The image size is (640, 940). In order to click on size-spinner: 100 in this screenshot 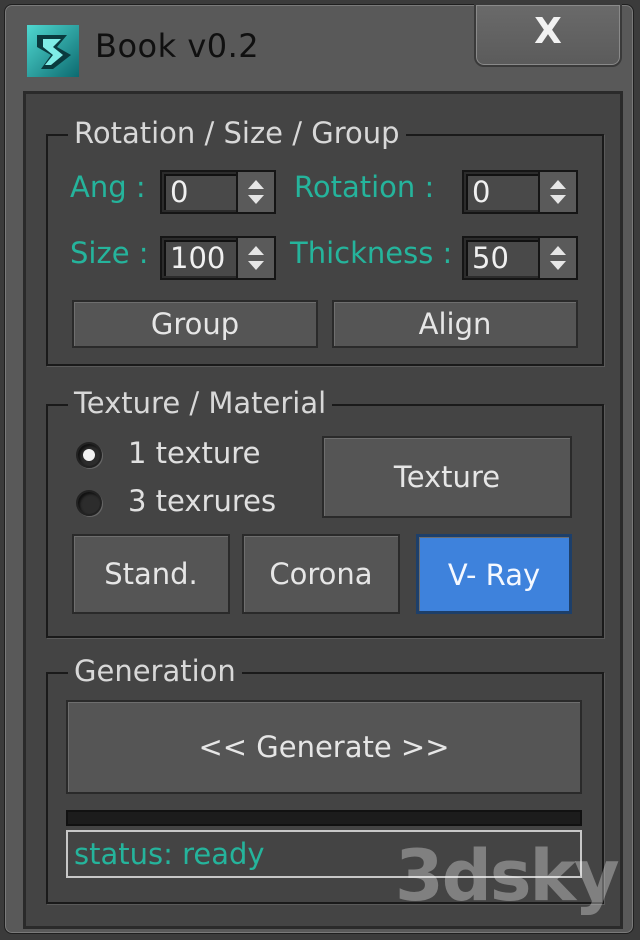, I will do `click(218, 258)`.